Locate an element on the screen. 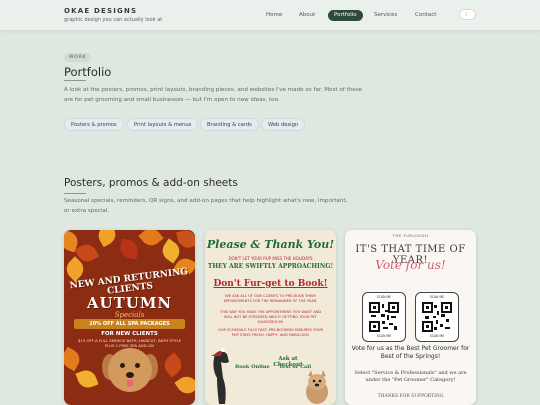  section-title: Posters, promos & add-on sheets is located at coordinates (151, 183).